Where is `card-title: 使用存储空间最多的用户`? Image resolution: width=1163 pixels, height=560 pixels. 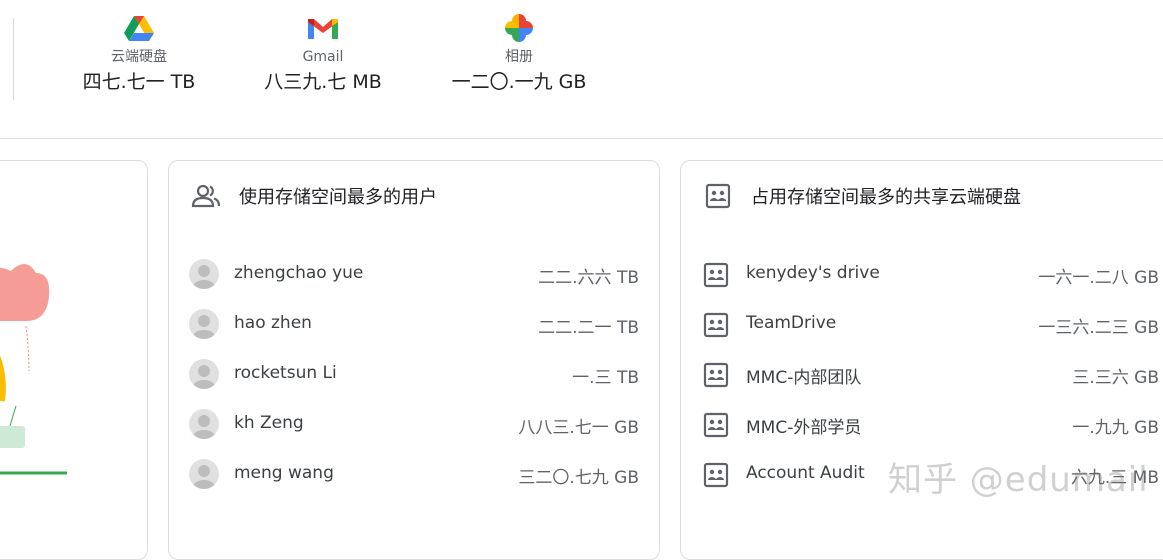 card-title: 使用存储空间最多的用户 is located at coordinates (338, 197).